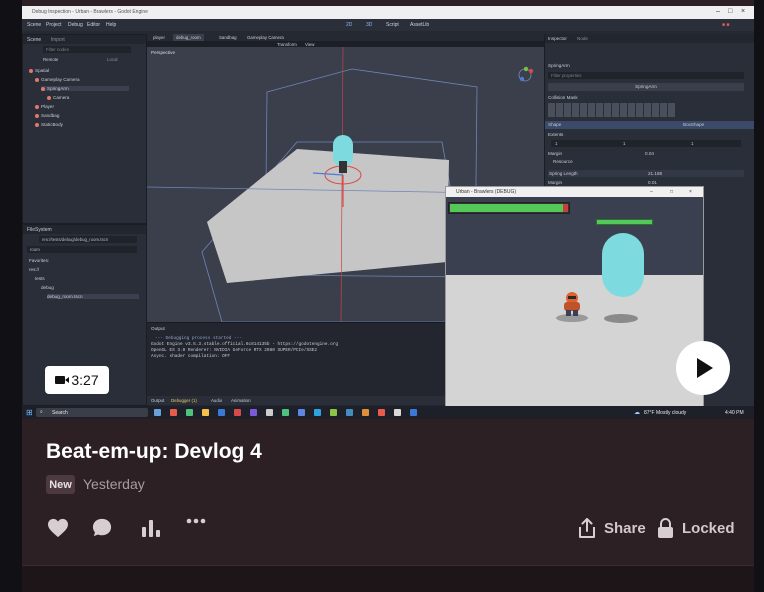 Image resolution: width=764 pixels, height=592 pixels. What do you see at coordinates (228, 37) in the screenshot?
I see `scene-tab-sandbag: Sandbag` at bounding box center [228, 37].